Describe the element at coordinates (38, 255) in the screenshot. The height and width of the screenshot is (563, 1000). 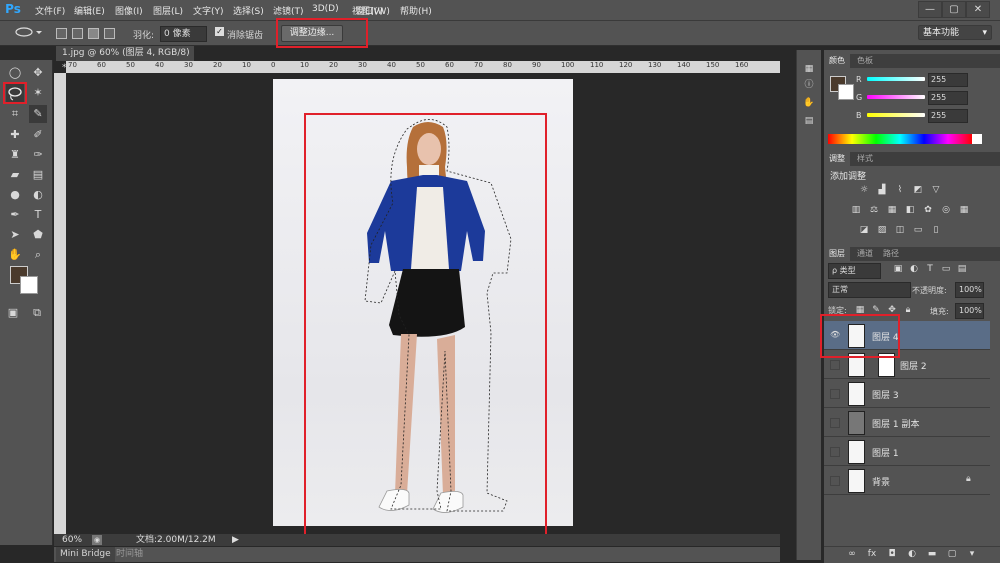
I see `zoom-tool-icon: ⌕` at that location.